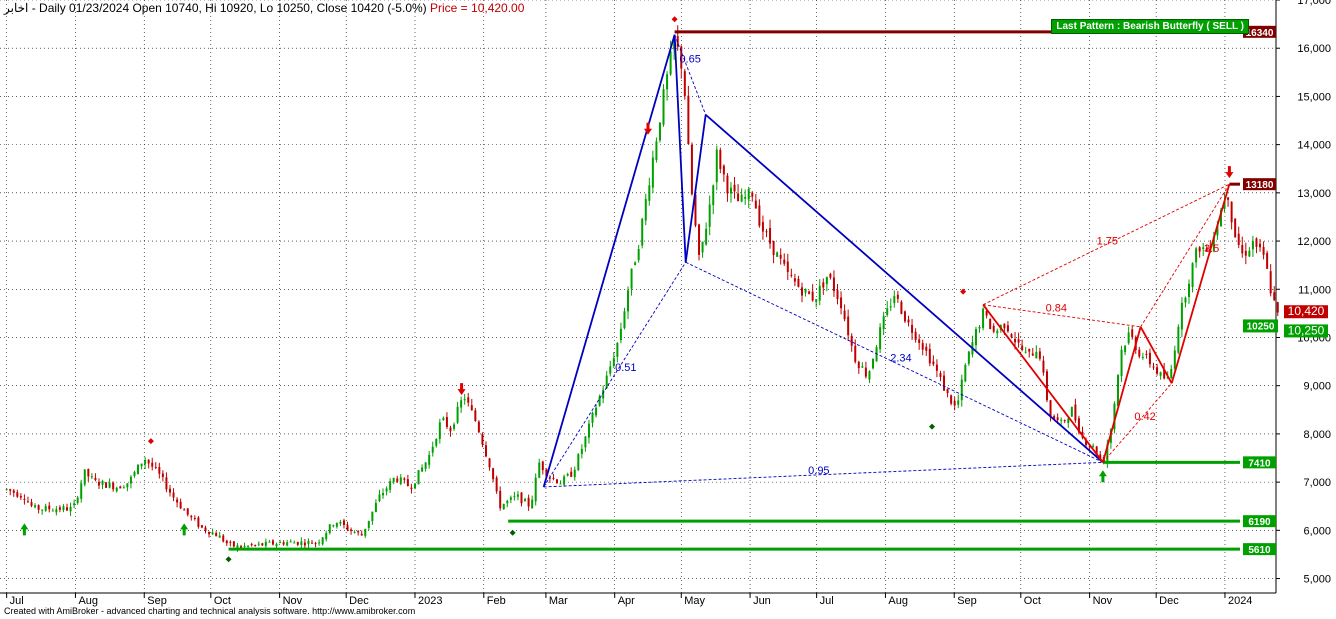 This screenshot has height=619, width=1336. Describe the element at coordinates (1314, 146) in the screenshot. I see `y-tick-label: 14,000` at that location.